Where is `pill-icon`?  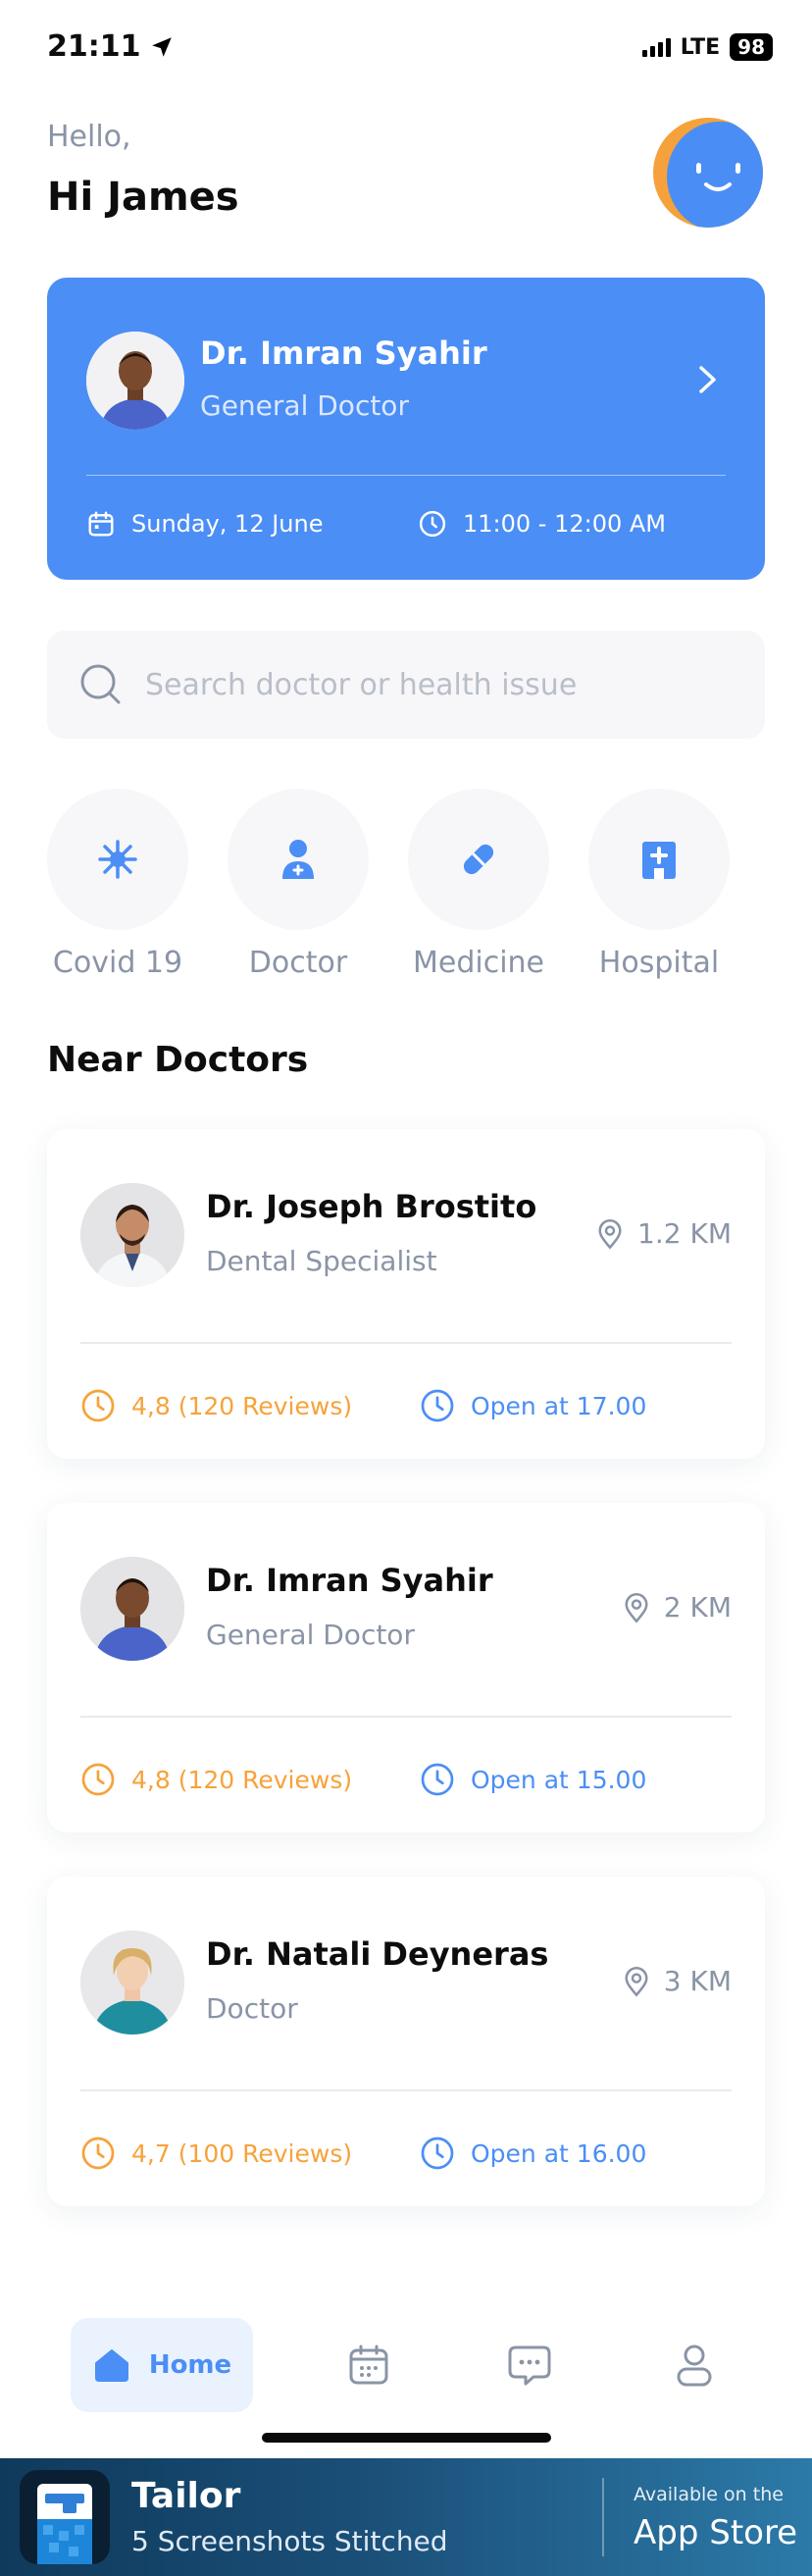
pill-icon is located at coordinates (478, 859).